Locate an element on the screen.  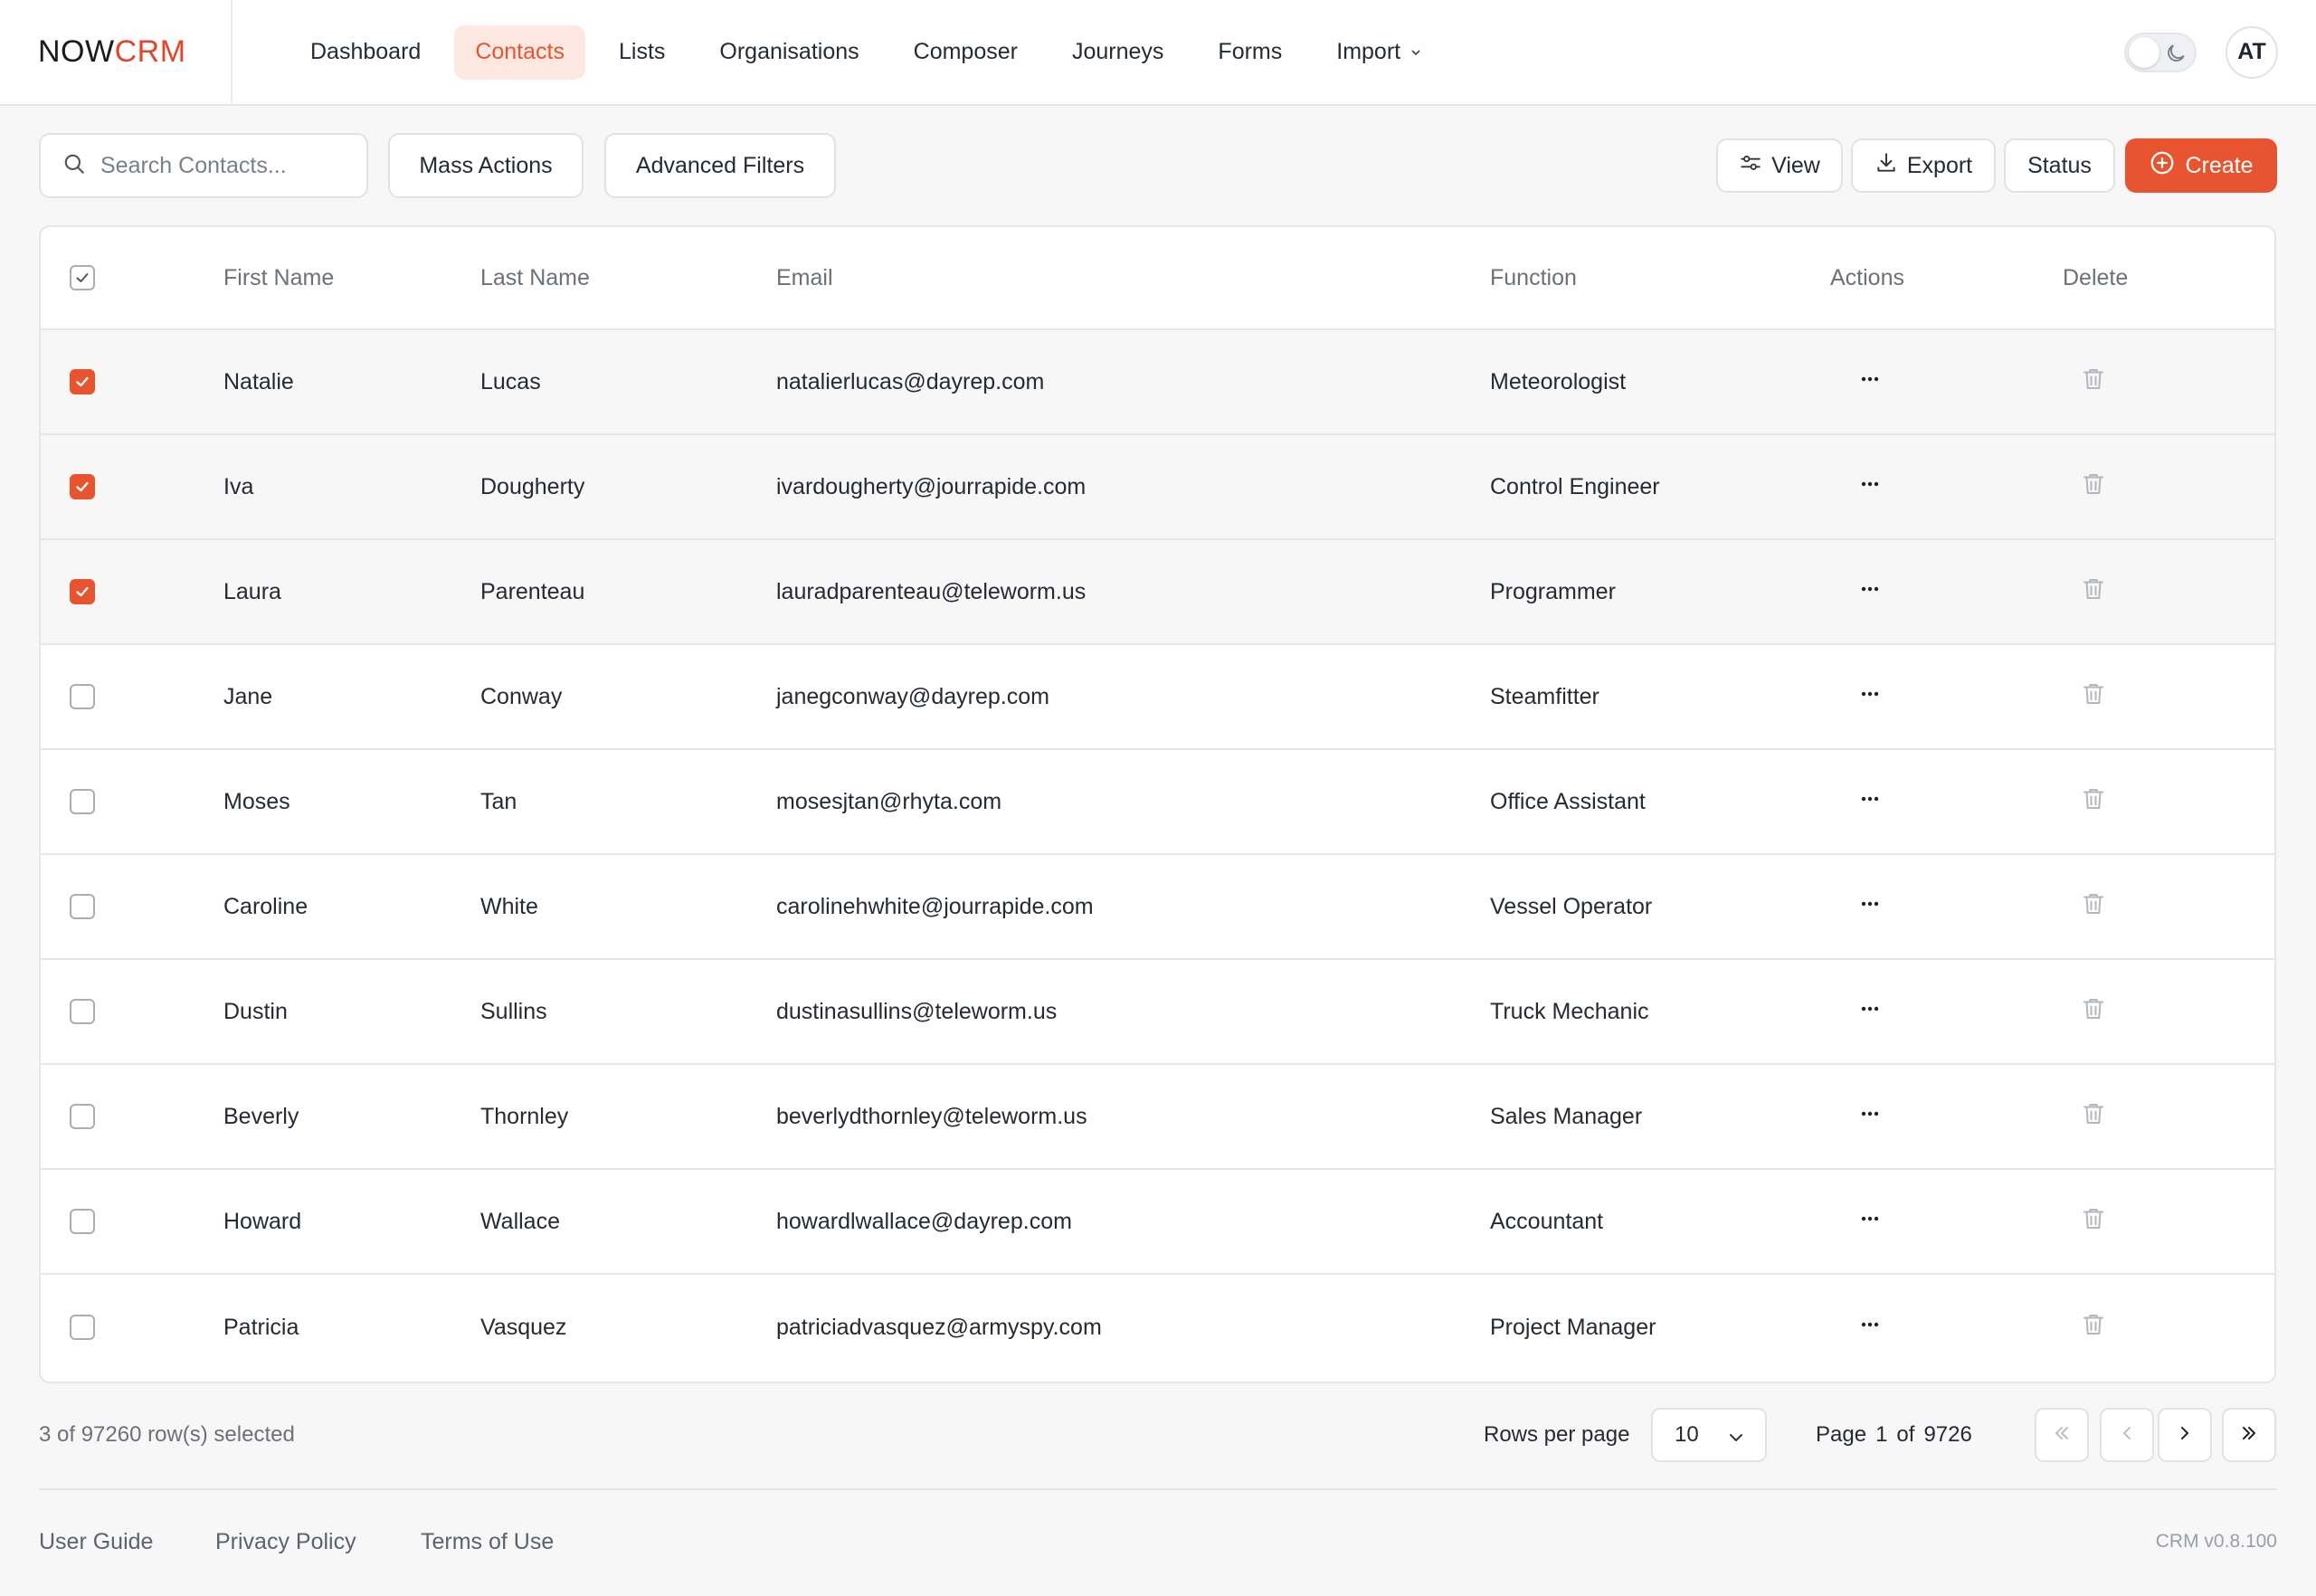
cell-last-name: Conway is located at coordinates (521, 696).